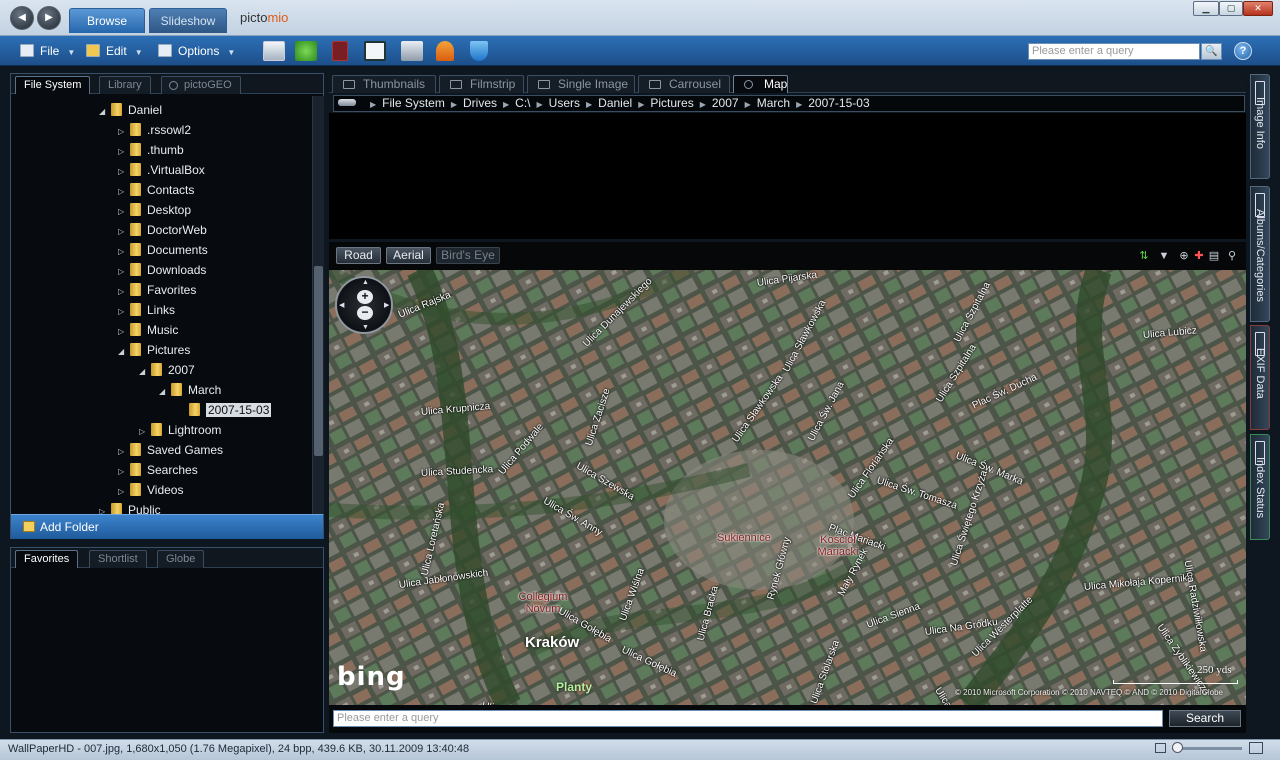  I want to click on small-thumbnail-icon, so click(1160, 748).